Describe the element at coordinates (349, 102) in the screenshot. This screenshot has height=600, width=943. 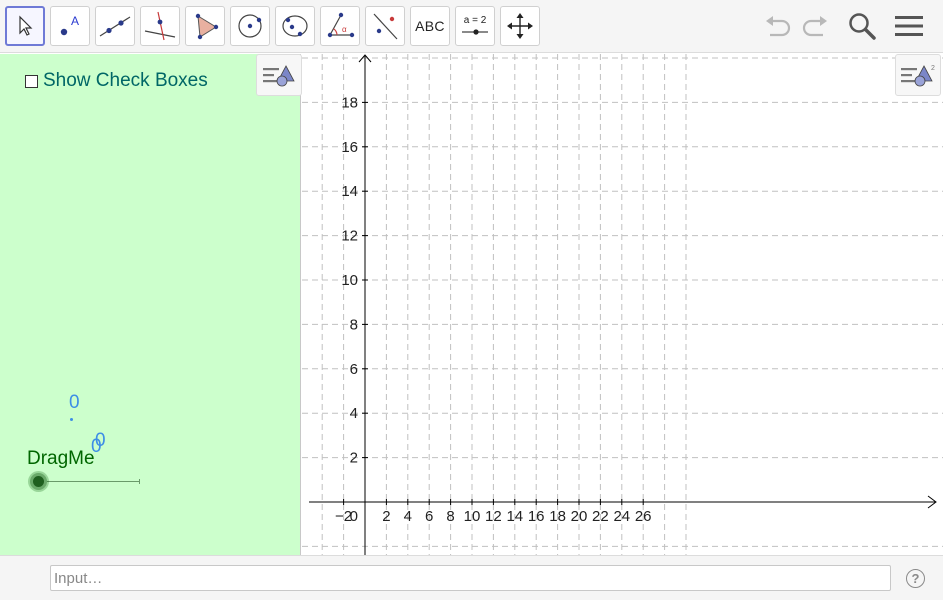
I see `y-tick-label: 18` at that location.